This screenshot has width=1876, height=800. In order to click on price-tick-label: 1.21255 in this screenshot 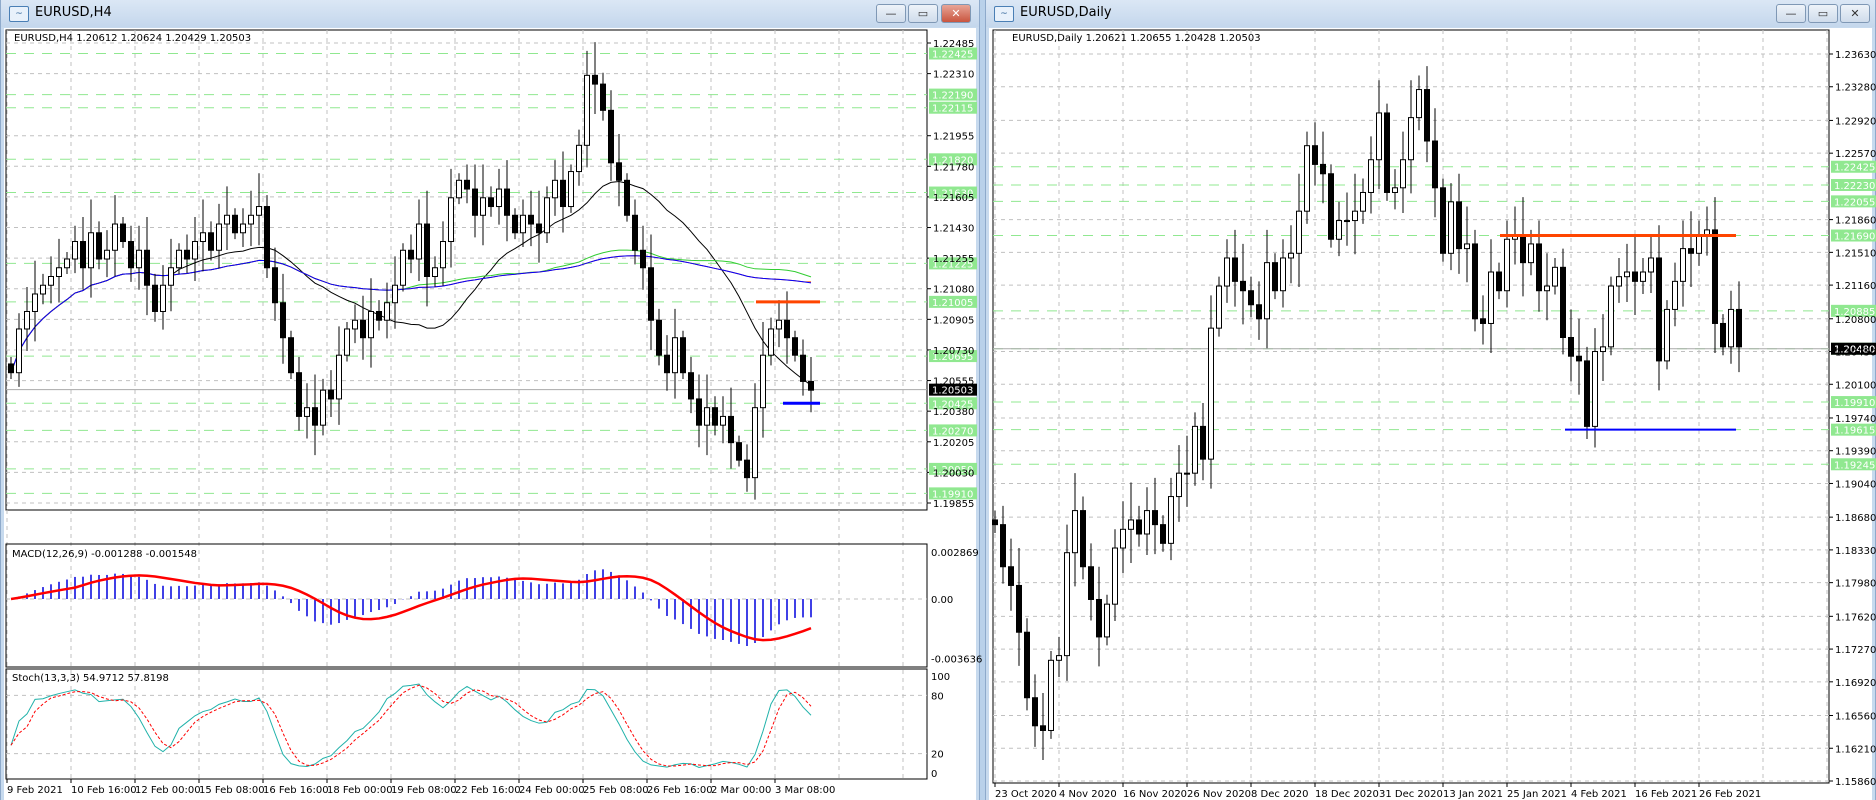, I will do `click(953, 259)`.